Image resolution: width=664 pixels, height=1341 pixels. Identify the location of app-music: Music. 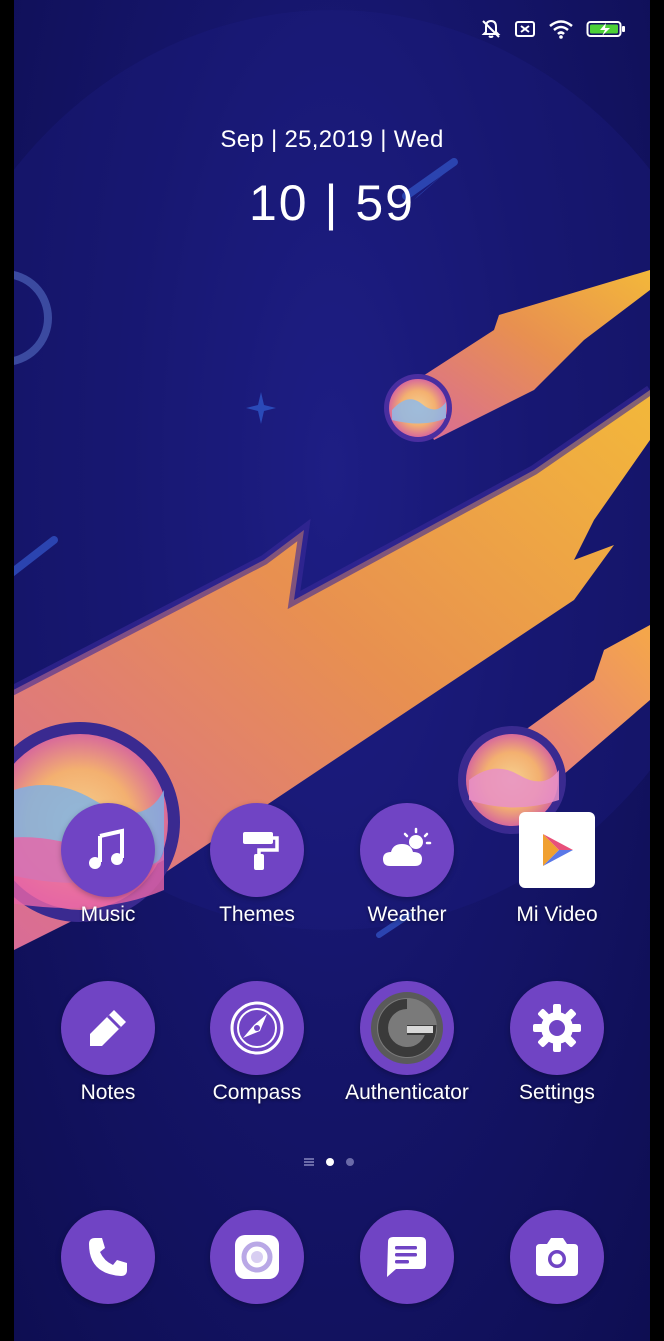
(108, 865).